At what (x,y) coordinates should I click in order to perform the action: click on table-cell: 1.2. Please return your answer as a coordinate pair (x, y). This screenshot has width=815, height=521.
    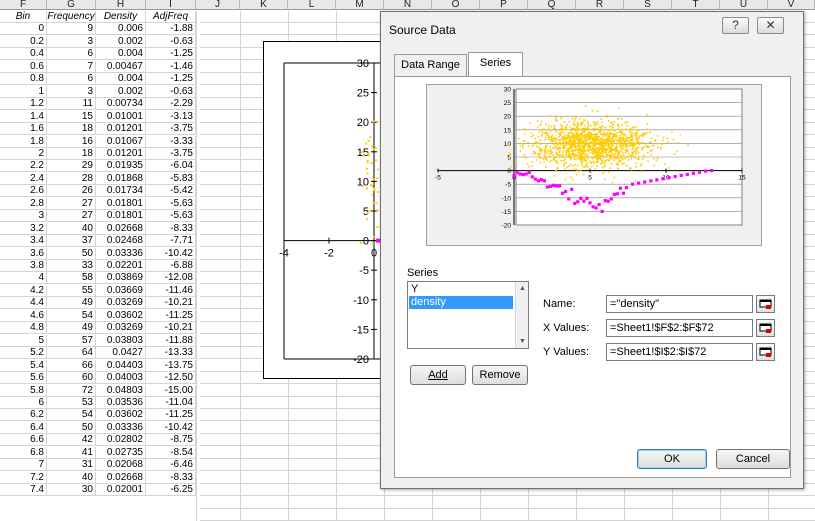
    Looking at the image, I should click on (23, 104).